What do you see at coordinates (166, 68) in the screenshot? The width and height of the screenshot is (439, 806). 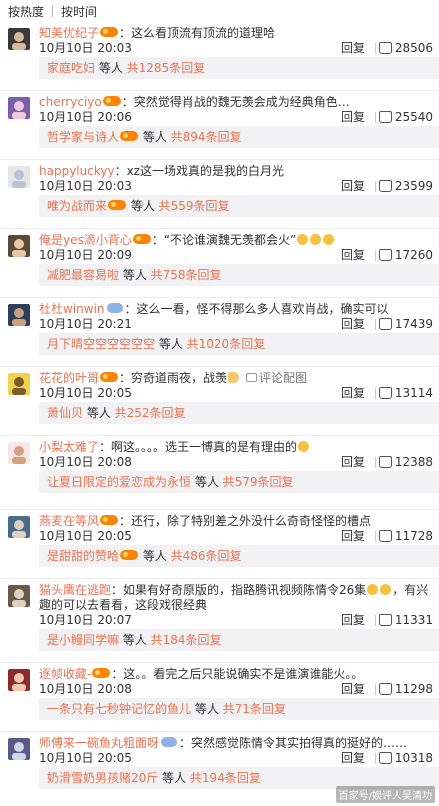 I see `sub-reply-count: 共1285条回复` at bounding box center [166, 68].